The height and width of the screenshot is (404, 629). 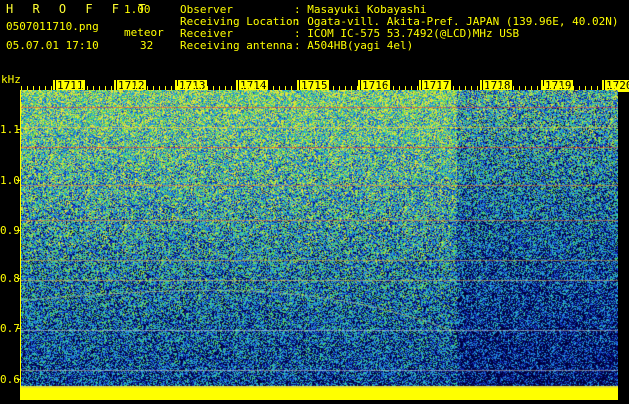 I want to click on axis-unit: kHz, so click(x=11, y=79).